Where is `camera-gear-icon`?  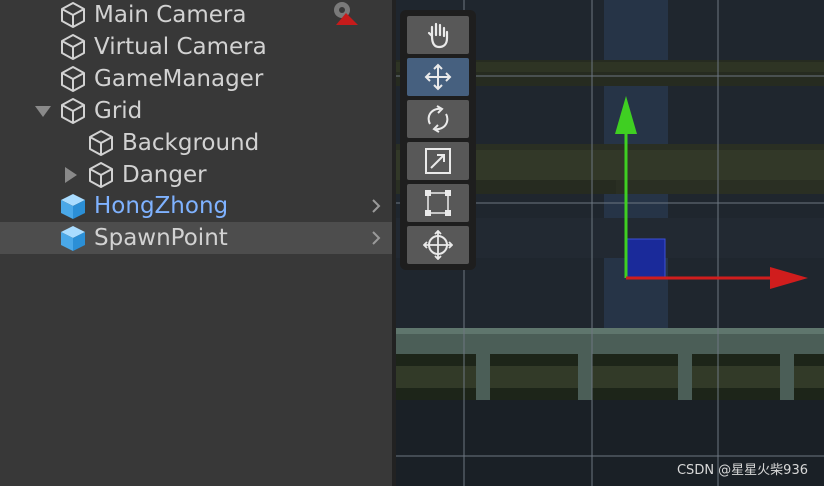 camera-gear-icon is located at coordinates (346, 13).